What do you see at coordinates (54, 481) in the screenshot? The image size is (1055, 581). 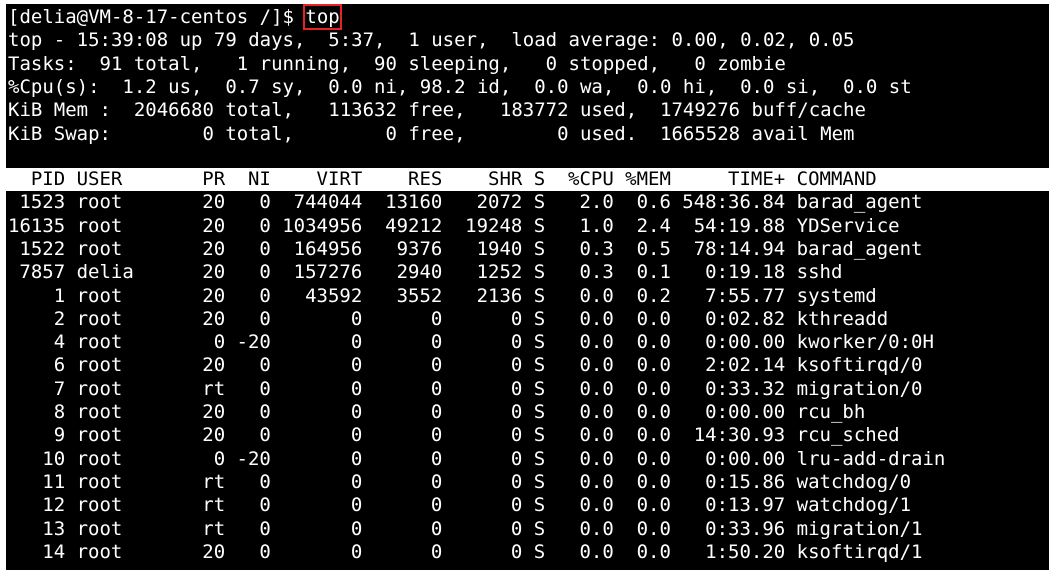 I see `cell-pid: 11` at bounding box center [54, 481].